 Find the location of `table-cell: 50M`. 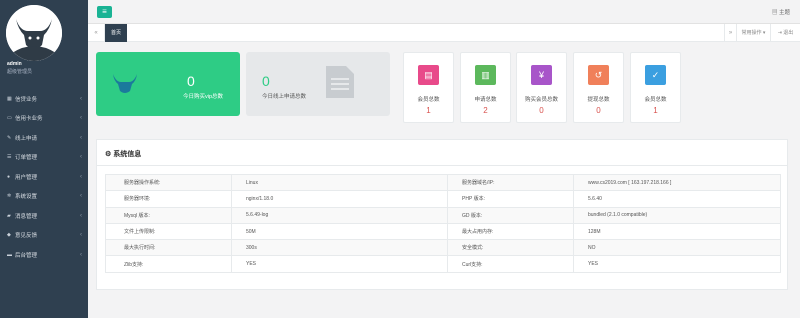

table-cell: 50M is located at coordinates (339, 231).